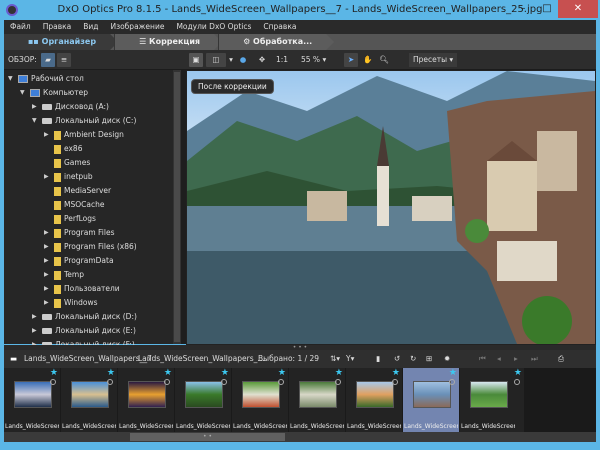 This screenshot has height=450, width=600. I want to click on settings-icon: ✹, so click(447, 359).